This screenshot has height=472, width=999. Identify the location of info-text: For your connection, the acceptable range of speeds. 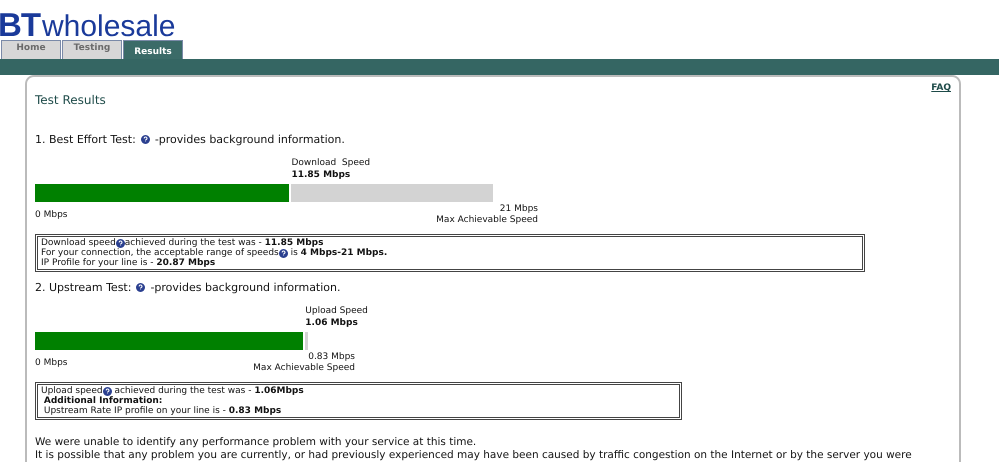
(160, 253).